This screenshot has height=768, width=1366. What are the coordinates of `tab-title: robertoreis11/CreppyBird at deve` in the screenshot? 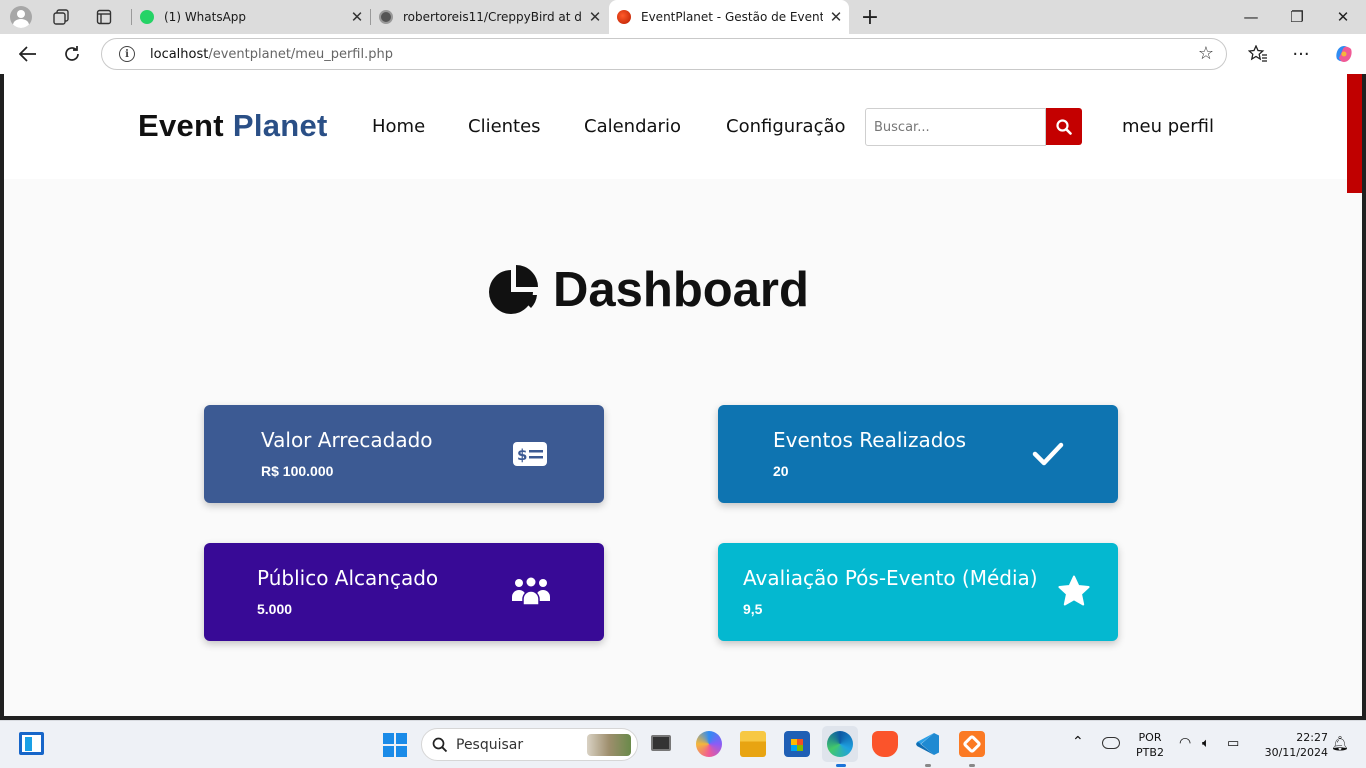 It's located at (492, 17).